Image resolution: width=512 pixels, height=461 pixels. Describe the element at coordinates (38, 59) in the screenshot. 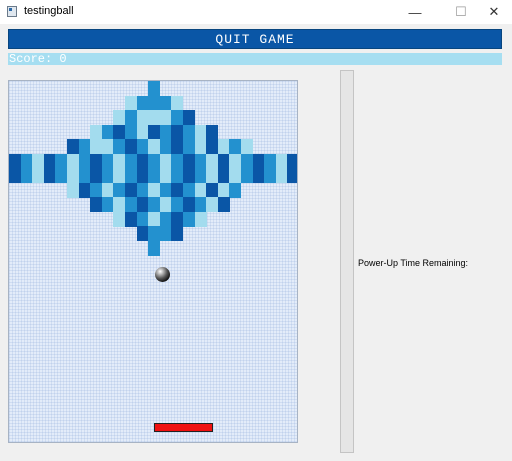

I see `score-label: Score: 0` at that location.